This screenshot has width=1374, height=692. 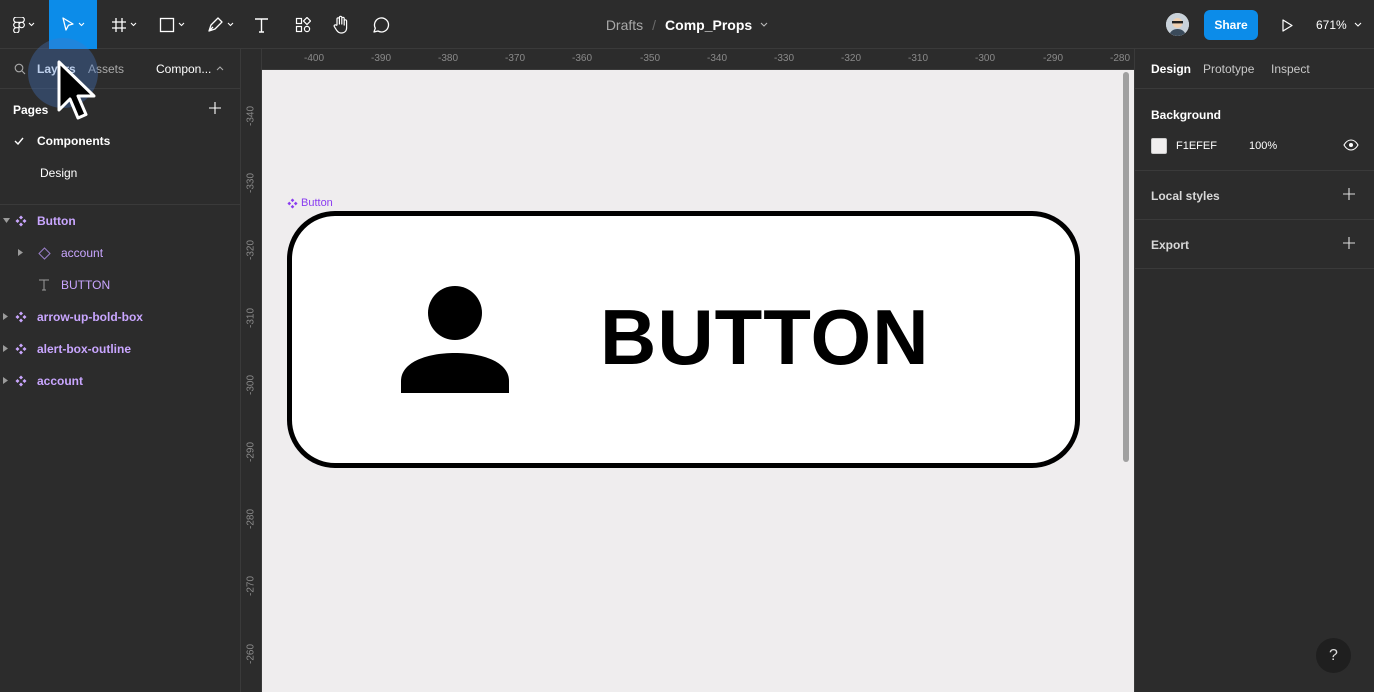 I want to click on layer-button: Button, so click(x=120, y=221).